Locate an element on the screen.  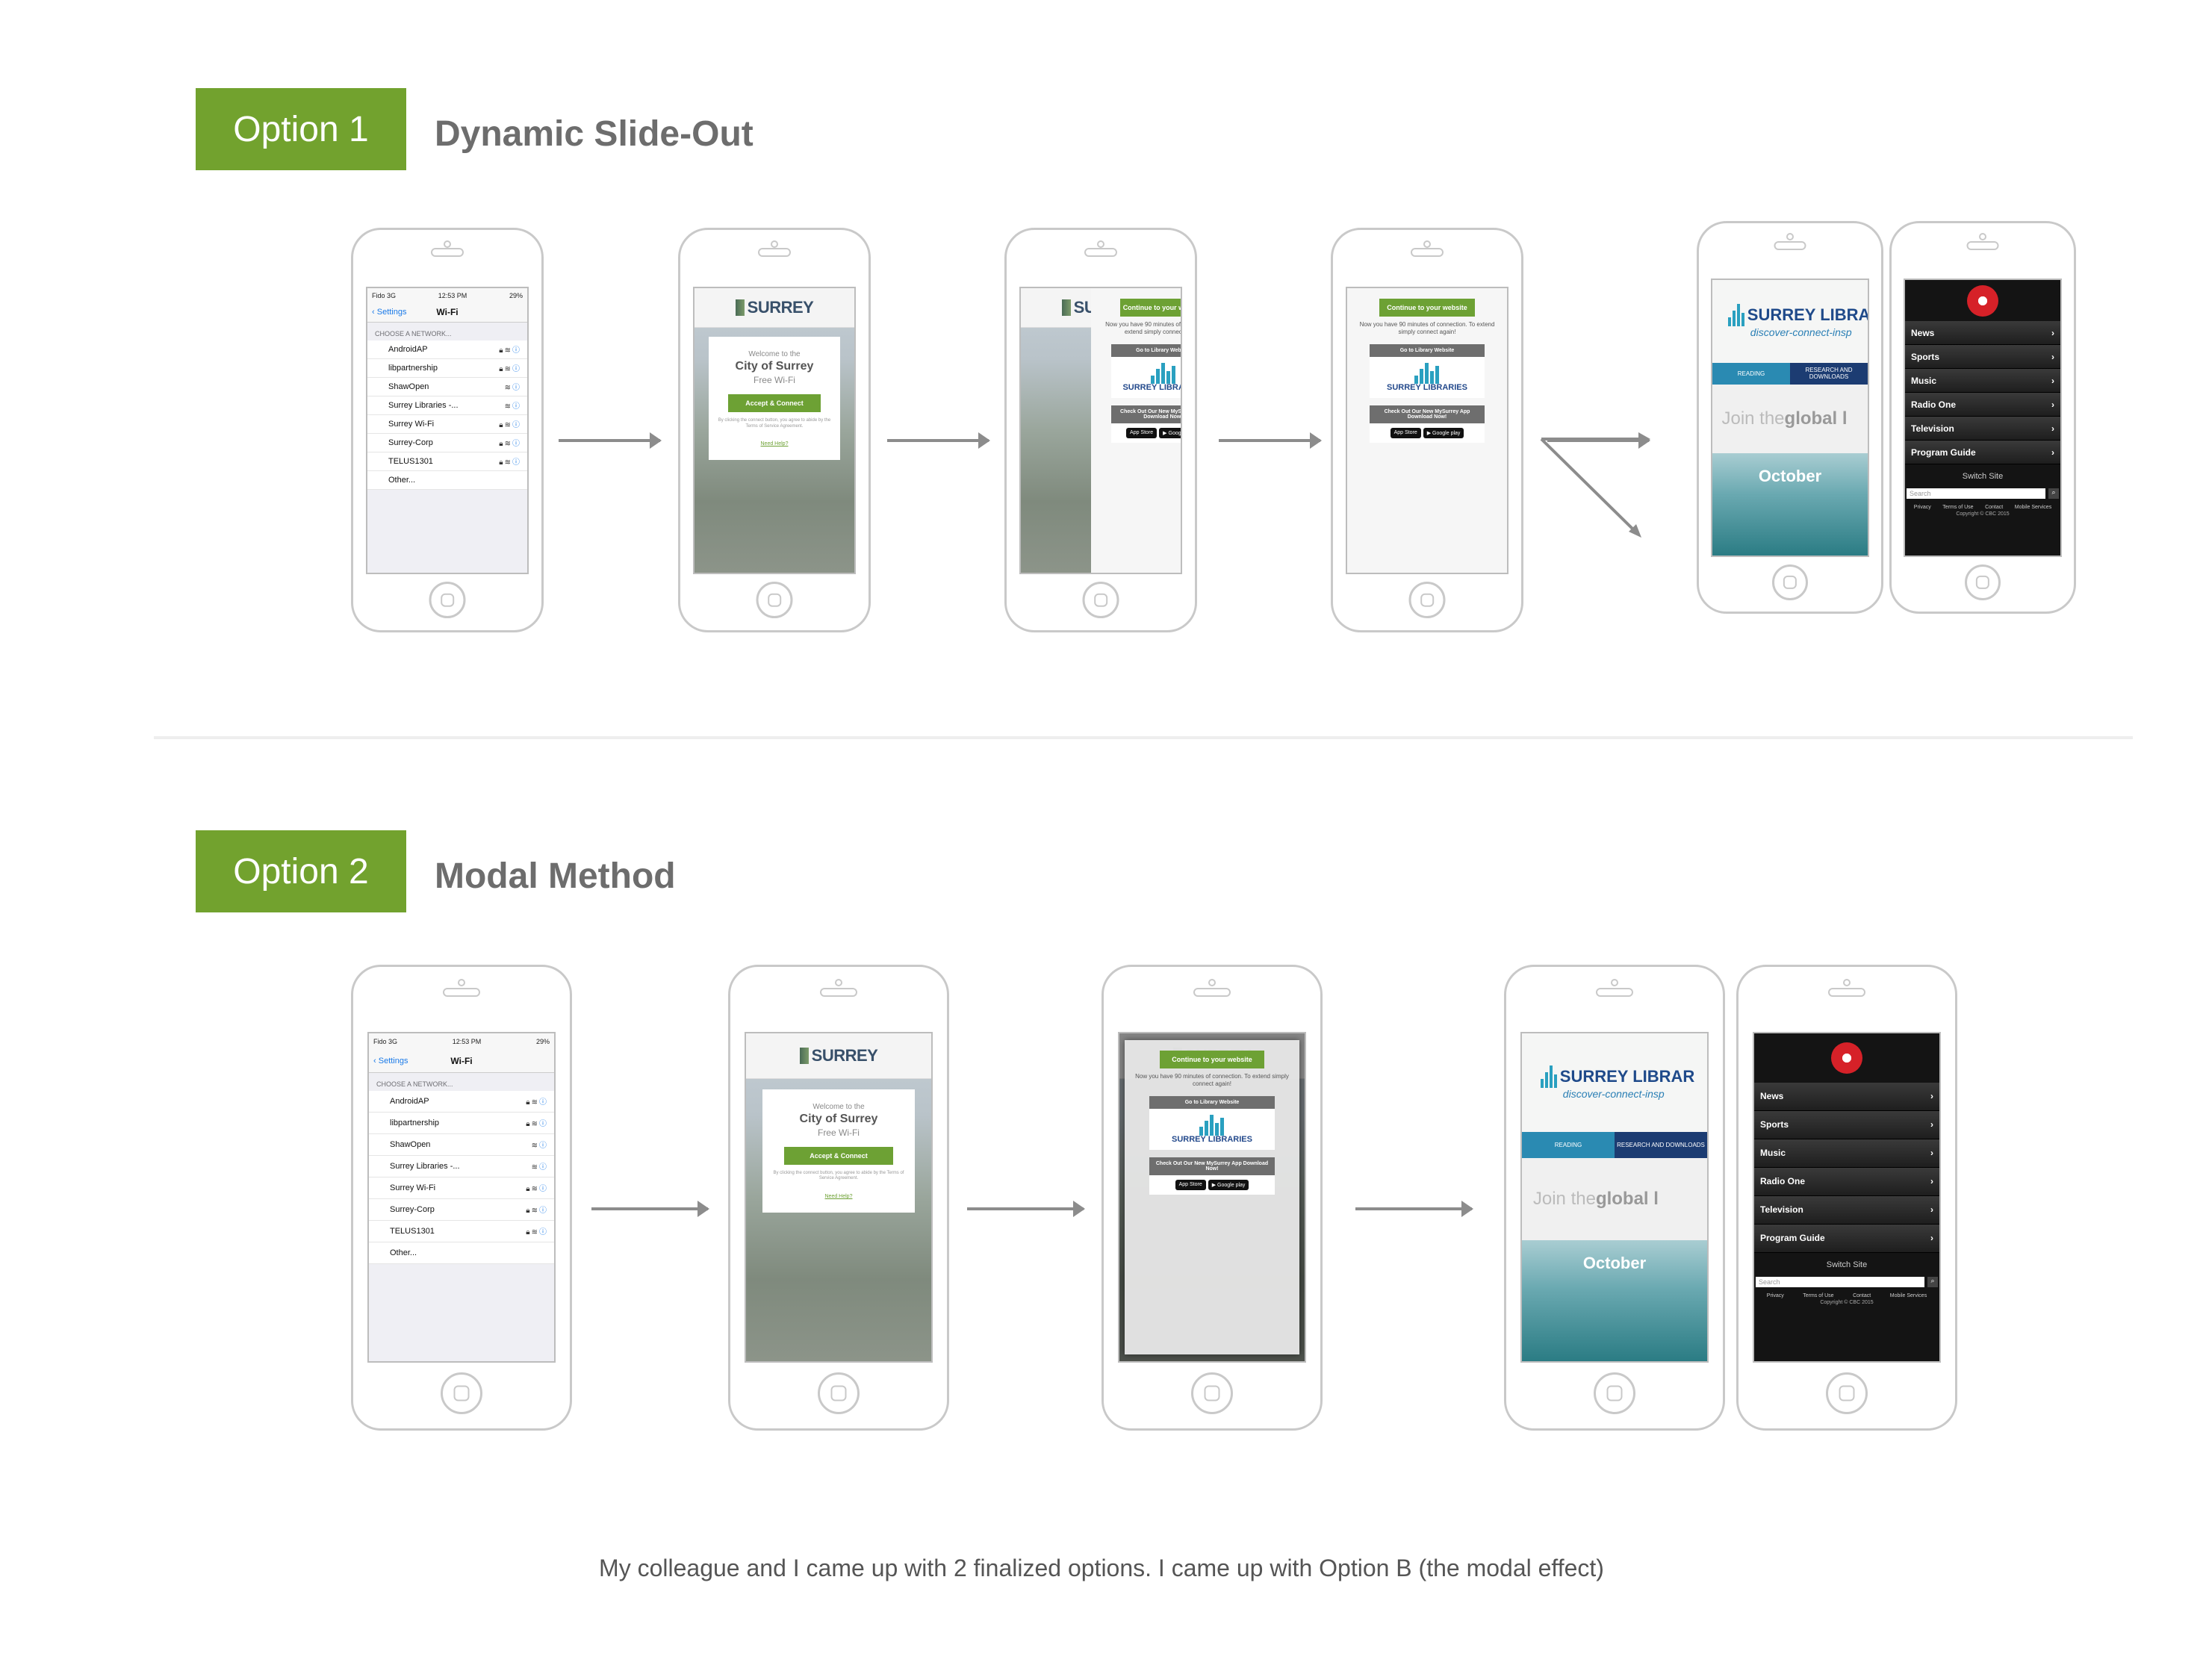
join-bold: global l is located at coordinates (1627, 1198).